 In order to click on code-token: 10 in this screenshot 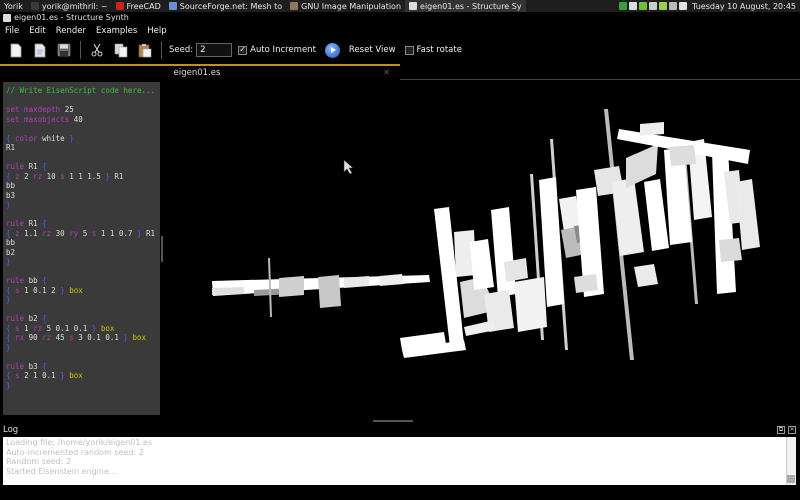, I will do `click(53, 176)`.